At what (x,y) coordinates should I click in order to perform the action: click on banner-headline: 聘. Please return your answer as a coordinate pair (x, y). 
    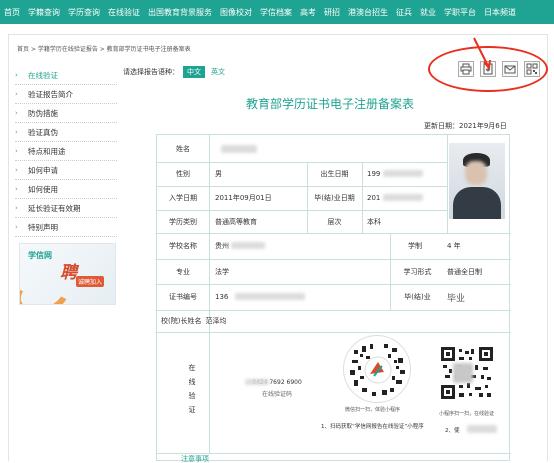
    Looking at the image, I should click on (68, 273).